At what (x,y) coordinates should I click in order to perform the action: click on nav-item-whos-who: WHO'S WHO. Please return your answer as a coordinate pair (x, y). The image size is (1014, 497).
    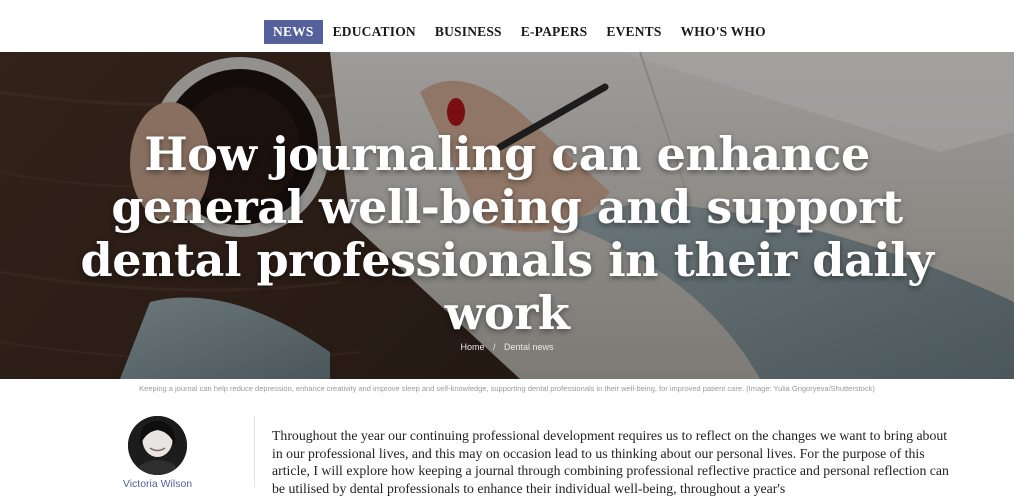
    Looking at the image, I should click on (723, 32).